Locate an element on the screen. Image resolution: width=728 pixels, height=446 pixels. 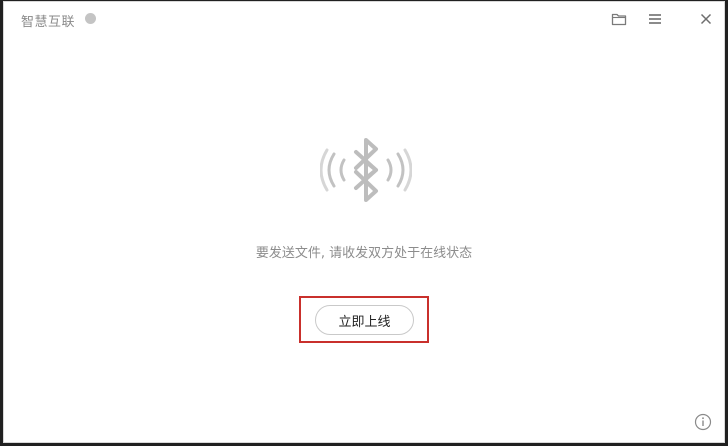
folder-icon is located at coordinates (619, 19).